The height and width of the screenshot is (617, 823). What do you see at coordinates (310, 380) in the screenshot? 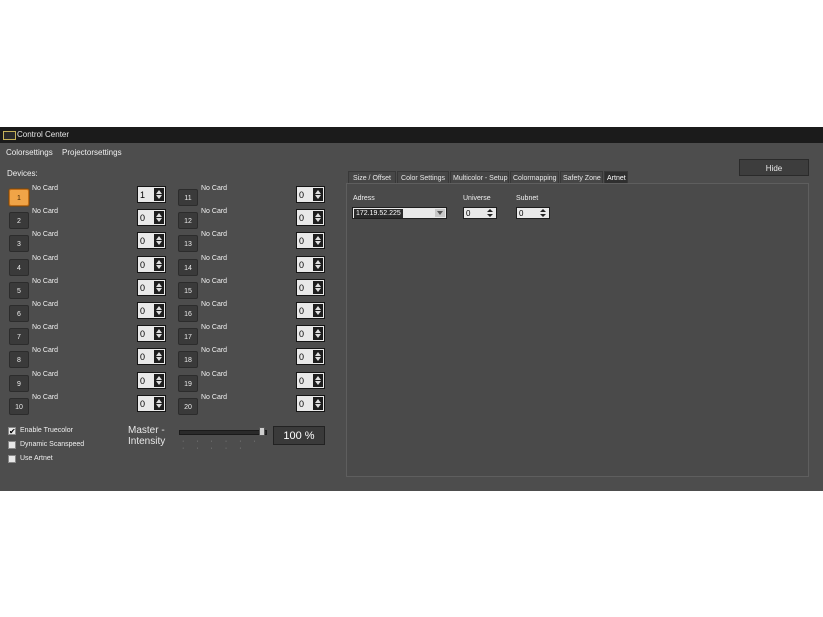
I see `device-stepper-19: 0` at bounding box center [310, 380].